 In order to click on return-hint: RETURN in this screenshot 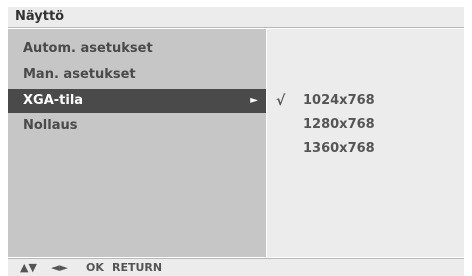, I will do `click(137, 267)`.